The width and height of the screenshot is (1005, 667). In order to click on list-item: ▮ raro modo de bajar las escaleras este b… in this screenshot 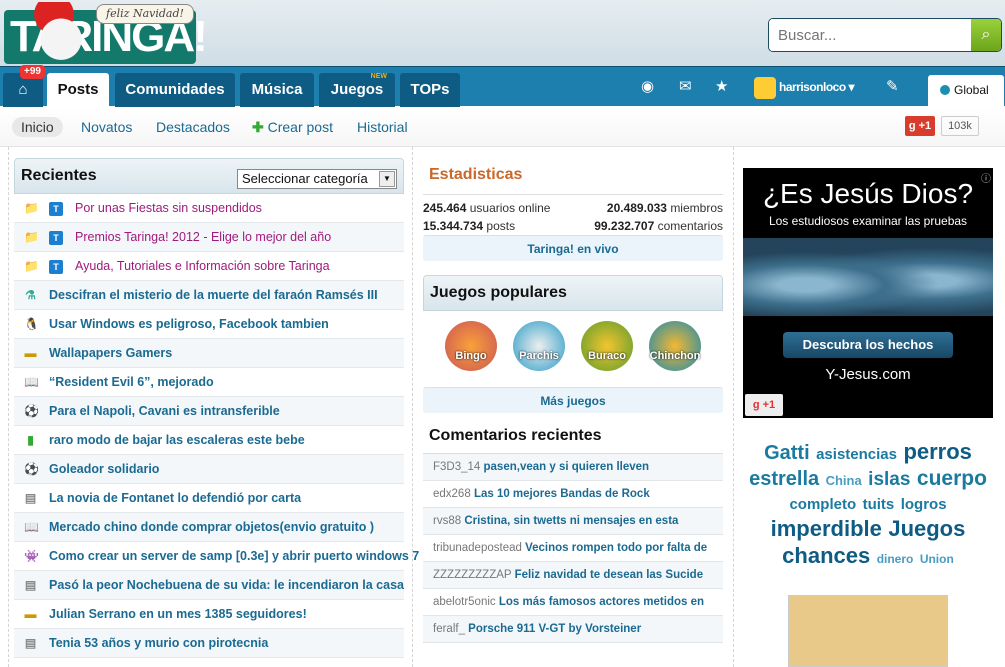, I will do `click(209, 440)`.